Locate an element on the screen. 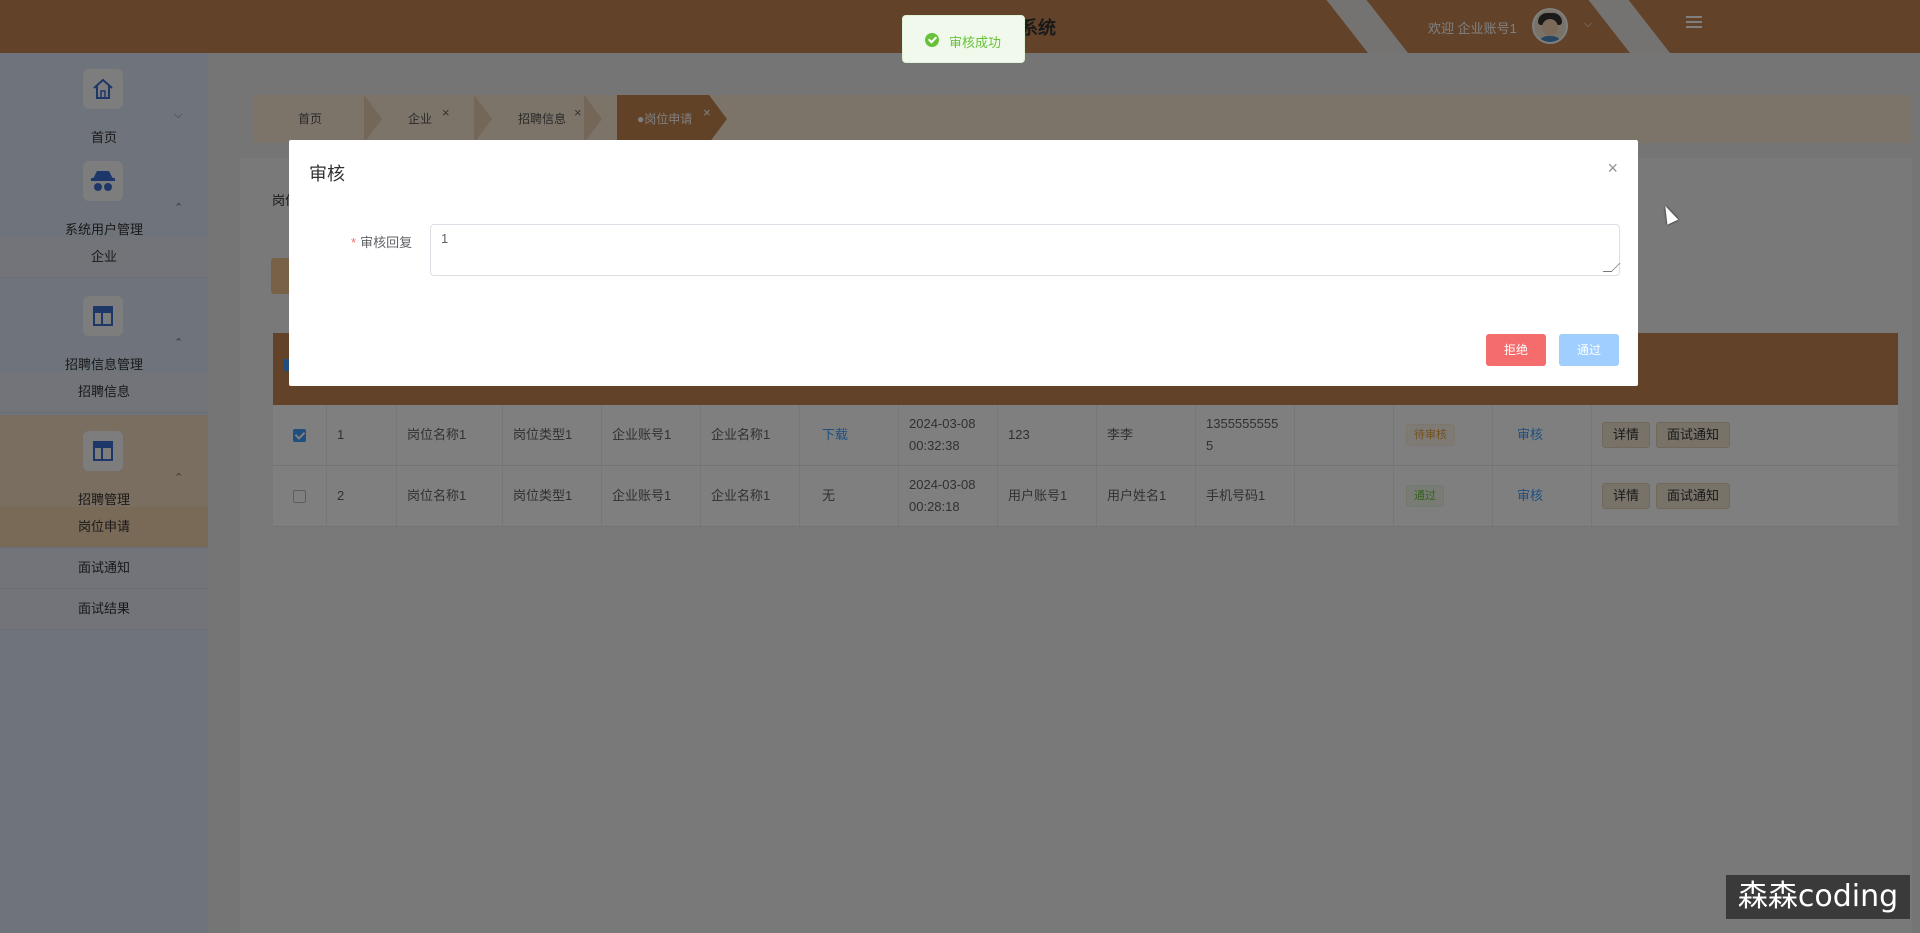 This screenshot has width=1920, height=933. audit-reply-textarea: 1 is located at coordinates (1025, 250).